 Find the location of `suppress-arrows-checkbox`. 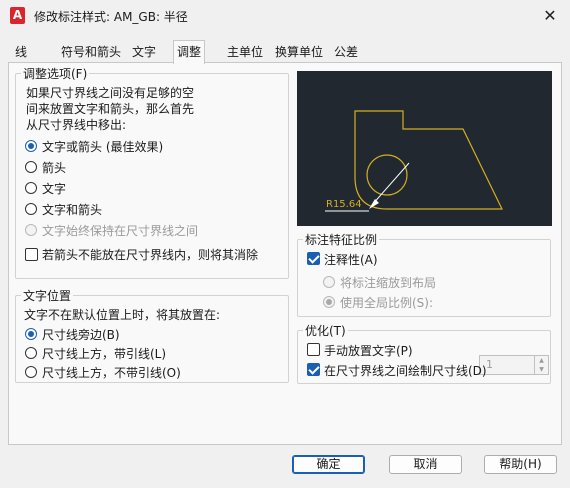

suppress-arrows-checkbox is located at coordinates (31, 254).